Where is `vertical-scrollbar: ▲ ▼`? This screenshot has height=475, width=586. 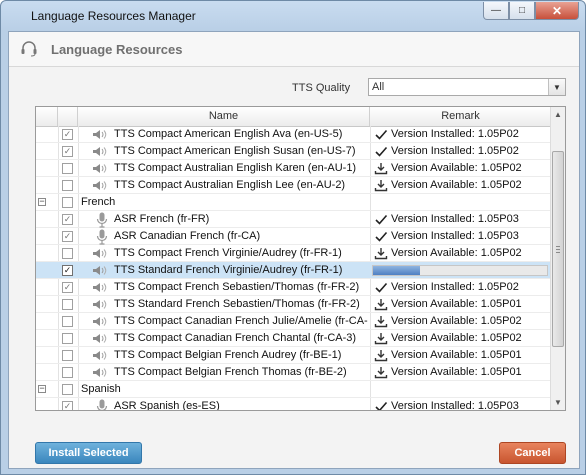
vertical-scrollbar: ▲ ▼ is located at coordinates (557, 258).